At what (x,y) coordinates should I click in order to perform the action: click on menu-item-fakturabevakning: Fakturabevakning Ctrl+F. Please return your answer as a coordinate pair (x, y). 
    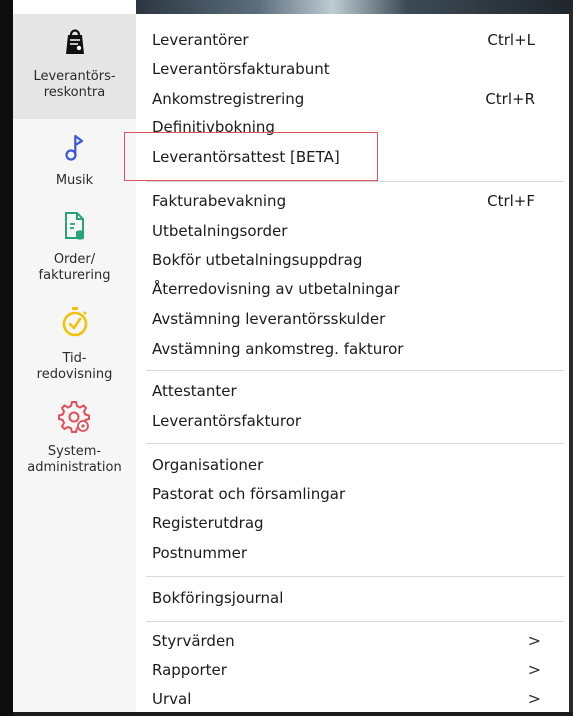
    Looking at the image, I should click on (349, 201).